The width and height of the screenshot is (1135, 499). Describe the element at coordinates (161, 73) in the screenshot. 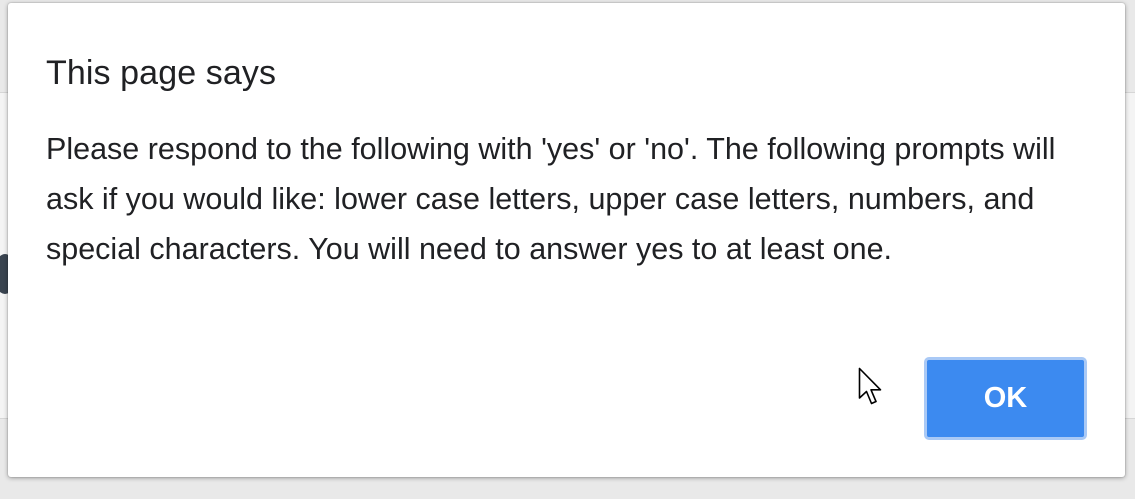

I see `dialog-title: This page says` at that location.